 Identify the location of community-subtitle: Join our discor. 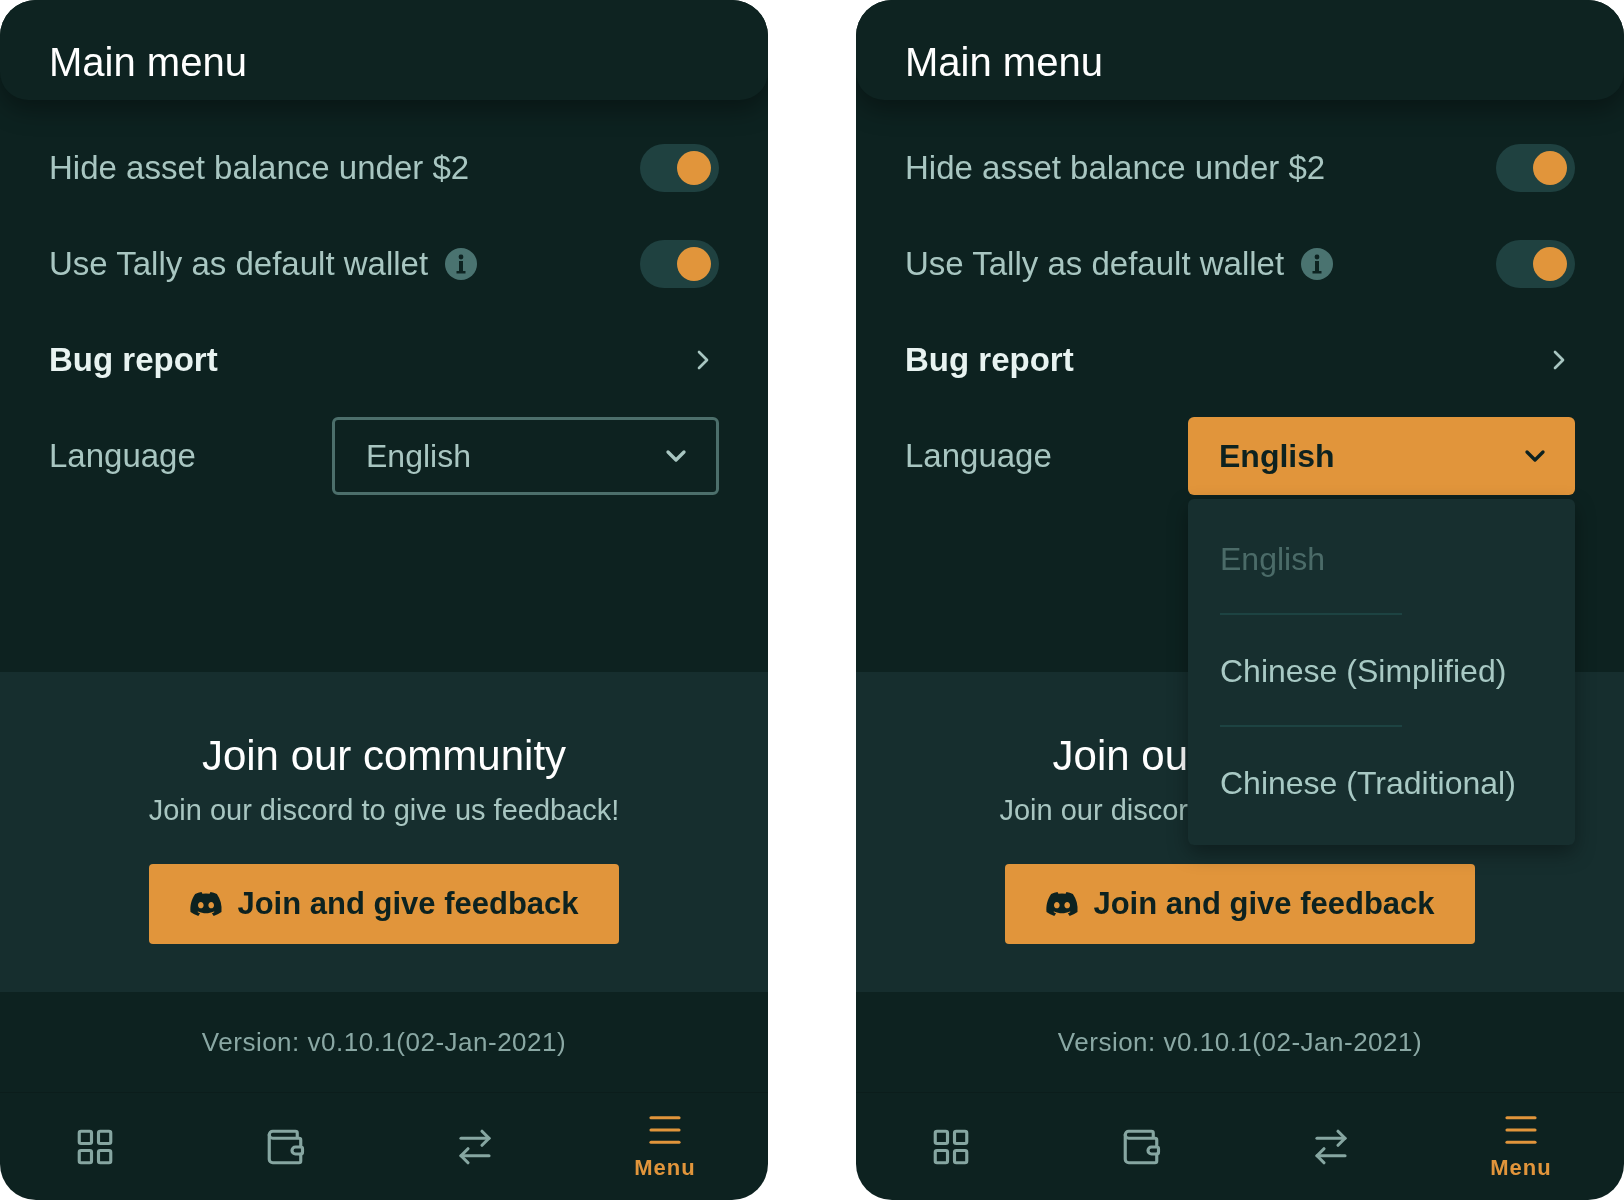
(1093, 810).